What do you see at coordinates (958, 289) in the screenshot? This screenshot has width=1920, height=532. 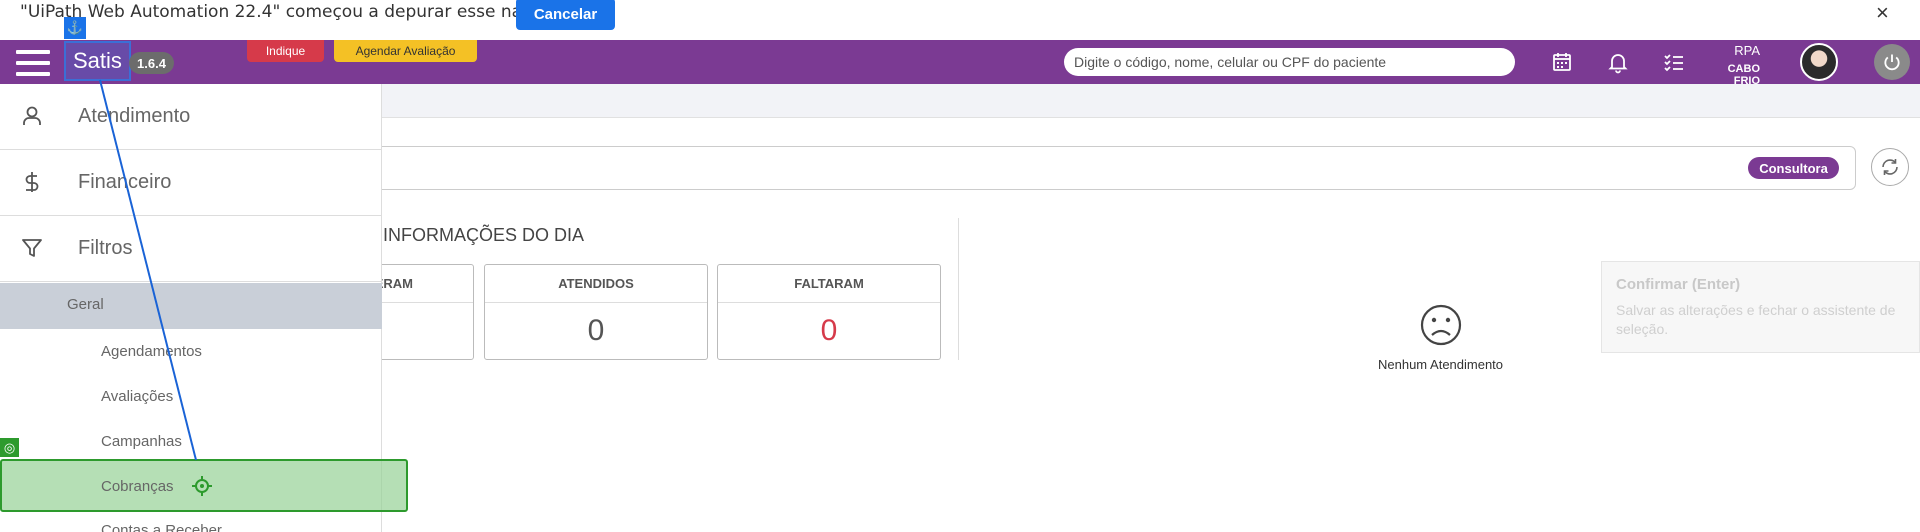 I see `divider` at bounding box center [958, 289].